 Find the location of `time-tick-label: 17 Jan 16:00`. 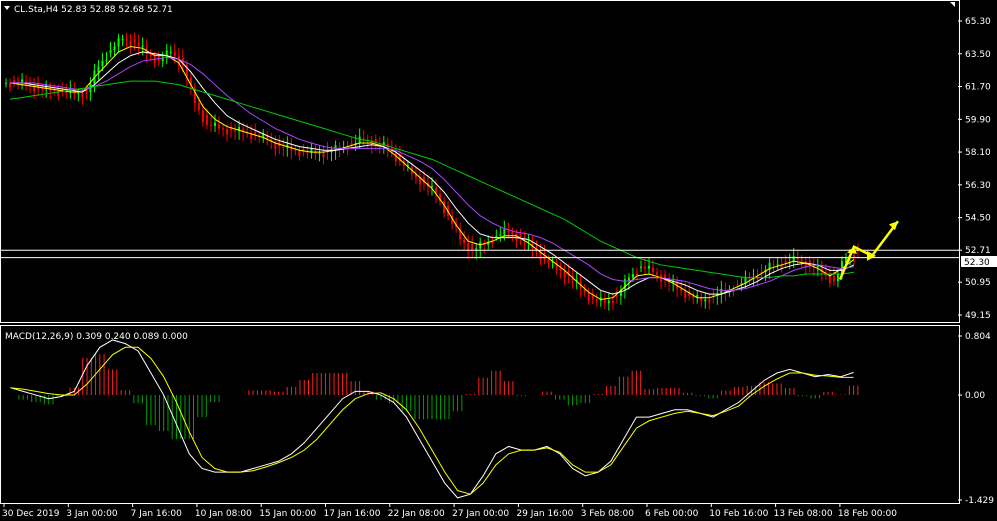

time-tick-label: 17 Jan 16:00 is located at coordinates (352, 514).